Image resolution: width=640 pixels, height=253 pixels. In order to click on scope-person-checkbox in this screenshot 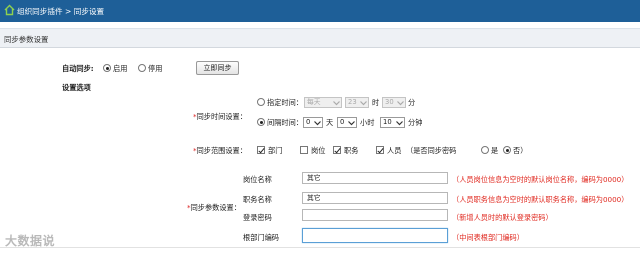, I will do `click(380, 150)`.